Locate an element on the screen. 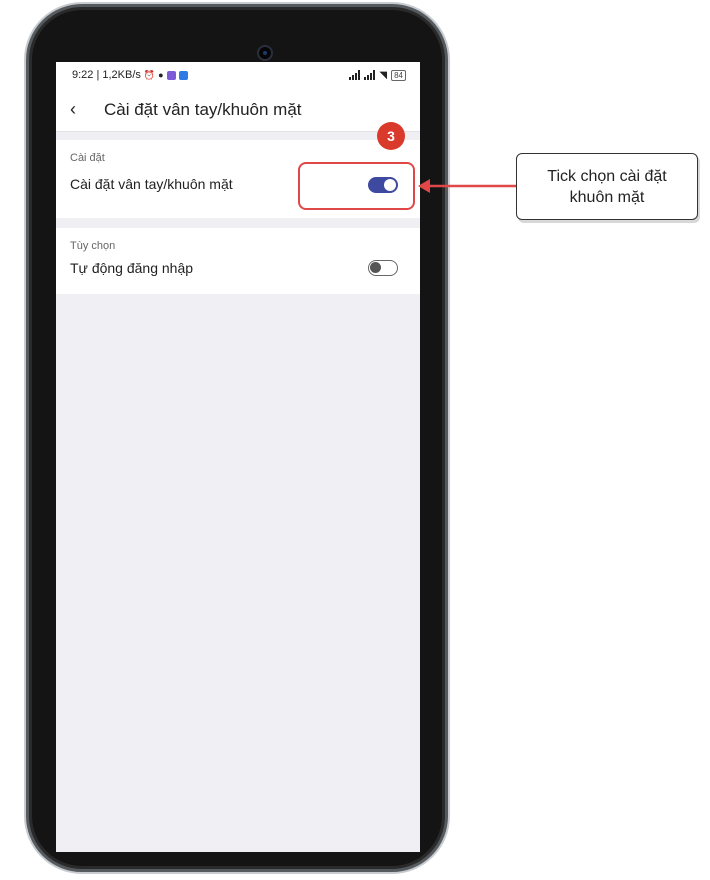 This screenshot has height=880, width=710. section-header: Tùy chọn is located at coordinates (93, 246).